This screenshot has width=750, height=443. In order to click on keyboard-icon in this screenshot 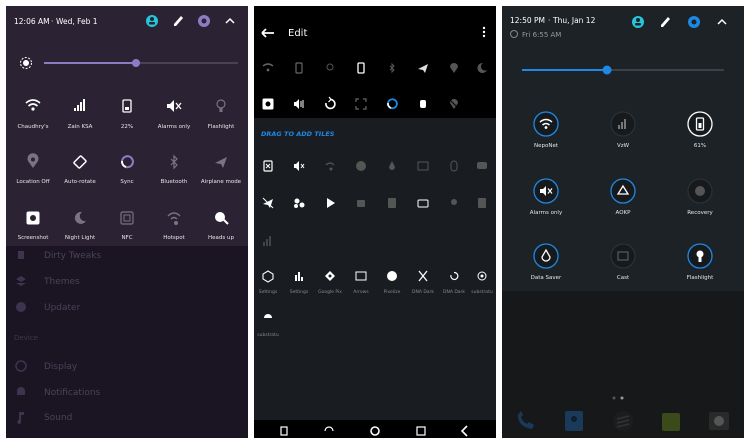, I will do `click(423, 203)`.